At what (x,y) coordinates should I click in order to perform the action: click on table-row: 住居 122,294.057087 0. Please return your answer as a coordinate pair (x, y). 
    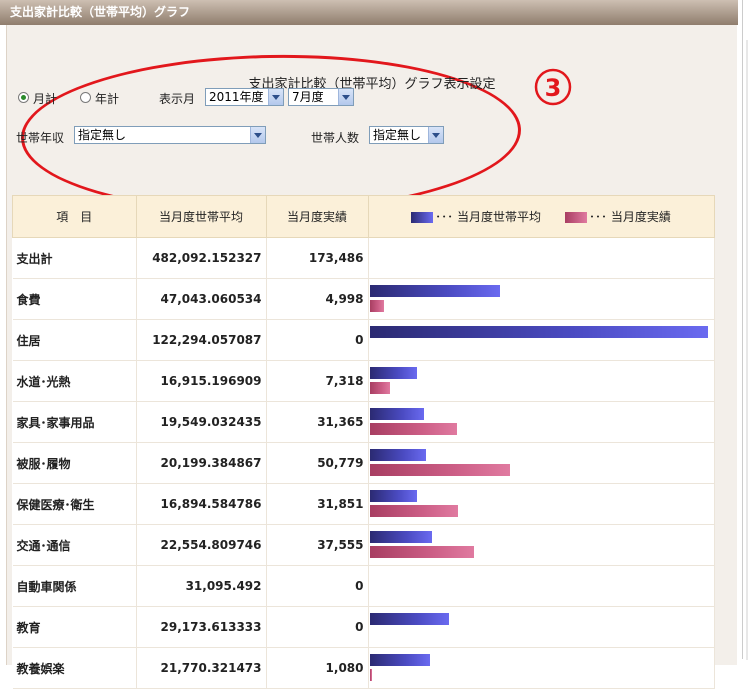
    Looking at the image, I should click on (363, 340).